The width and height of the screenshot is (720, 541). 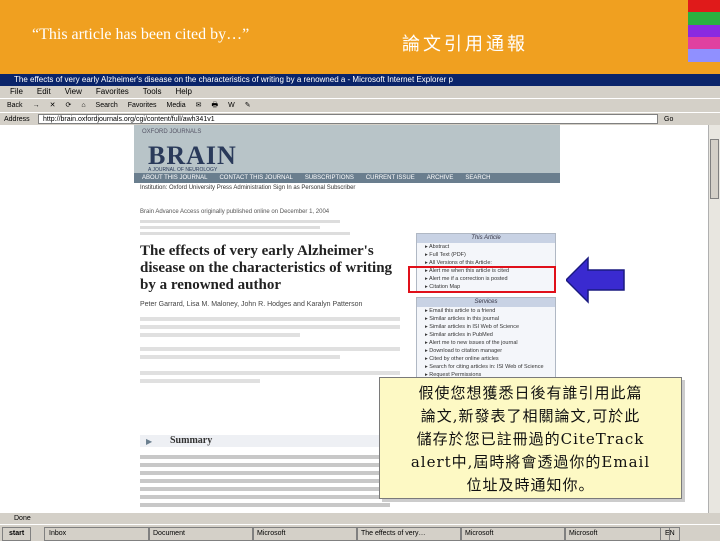 I want to click on toolbar-button: ⟳, so click(x=68, y=105).